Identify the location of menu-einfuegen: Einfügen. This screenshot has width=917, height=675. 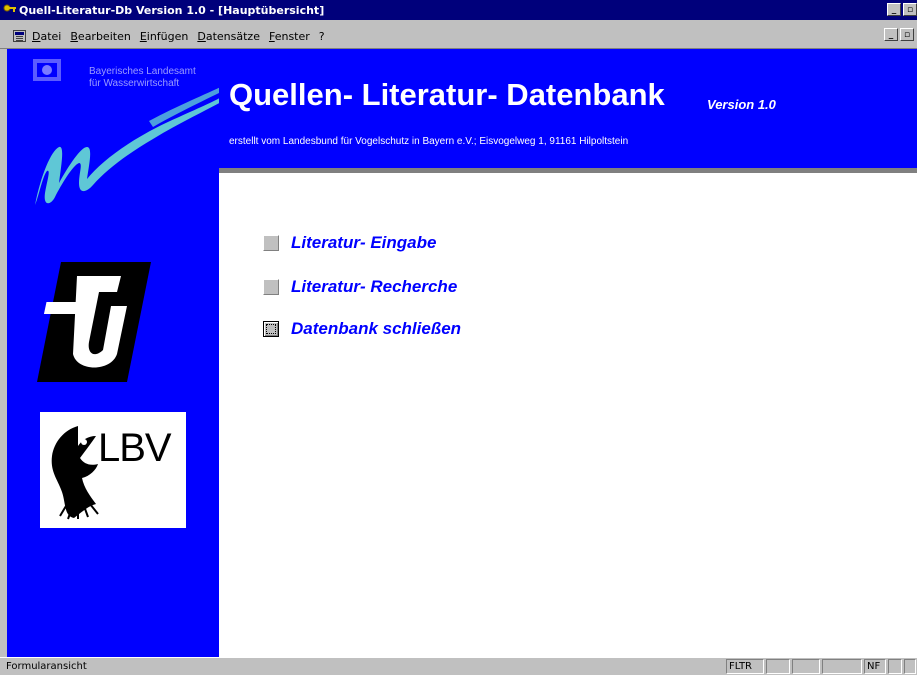
(164, 36).